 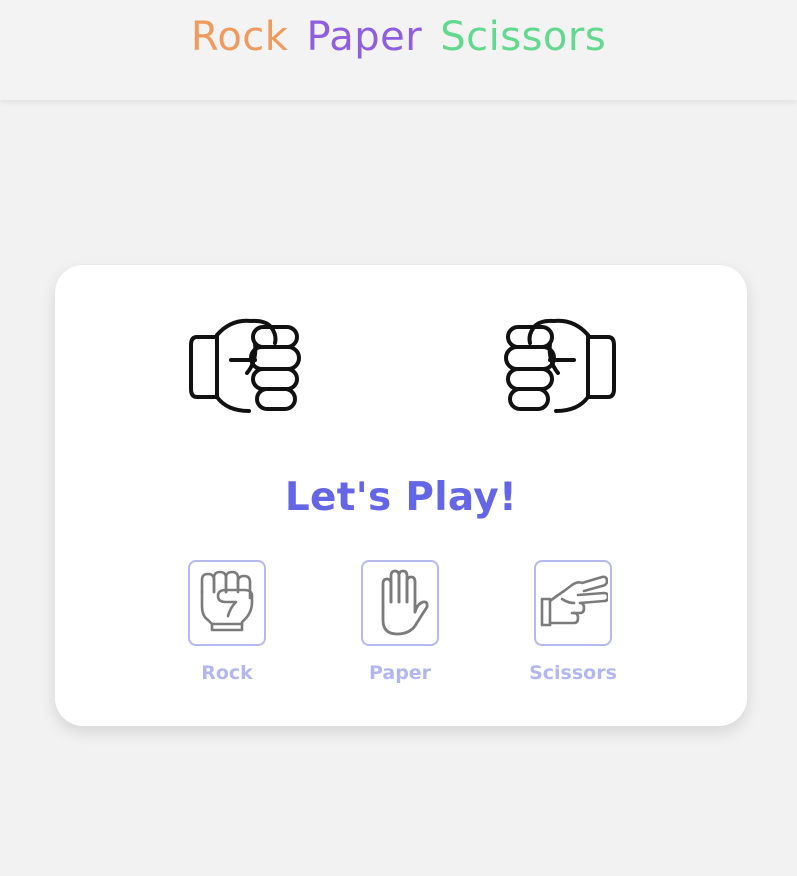 I want to click on player-fist-icon, so click(x=245, y=365).